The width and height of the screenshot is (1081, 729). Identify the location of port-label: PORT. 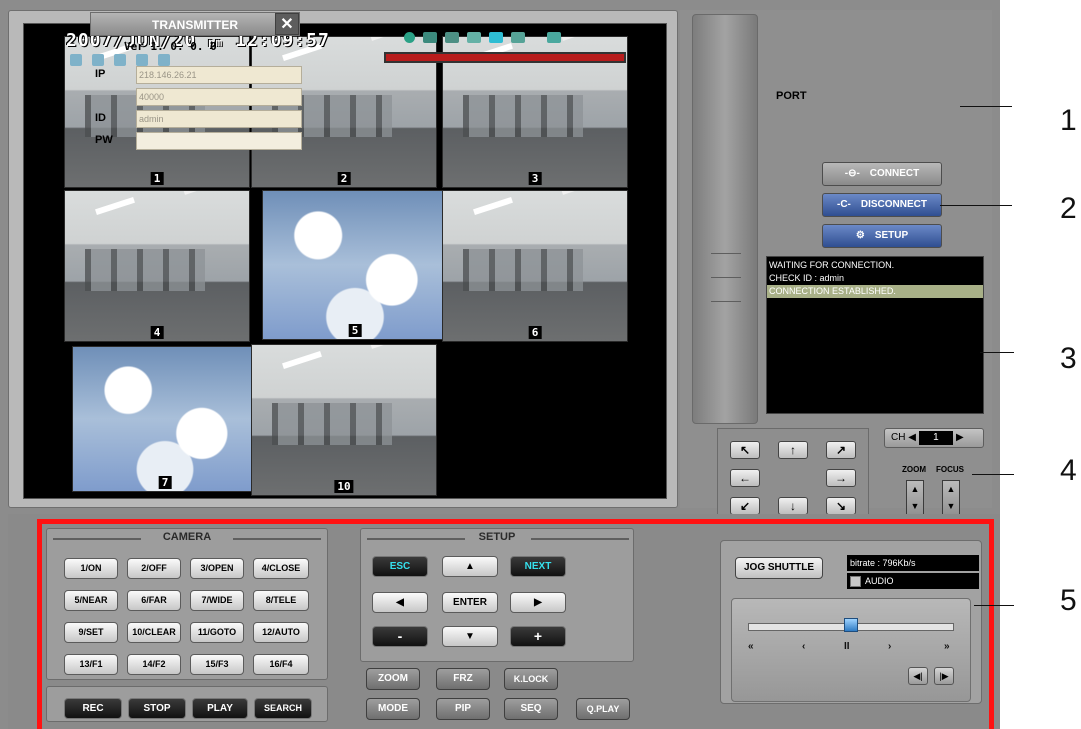
(791, 96).